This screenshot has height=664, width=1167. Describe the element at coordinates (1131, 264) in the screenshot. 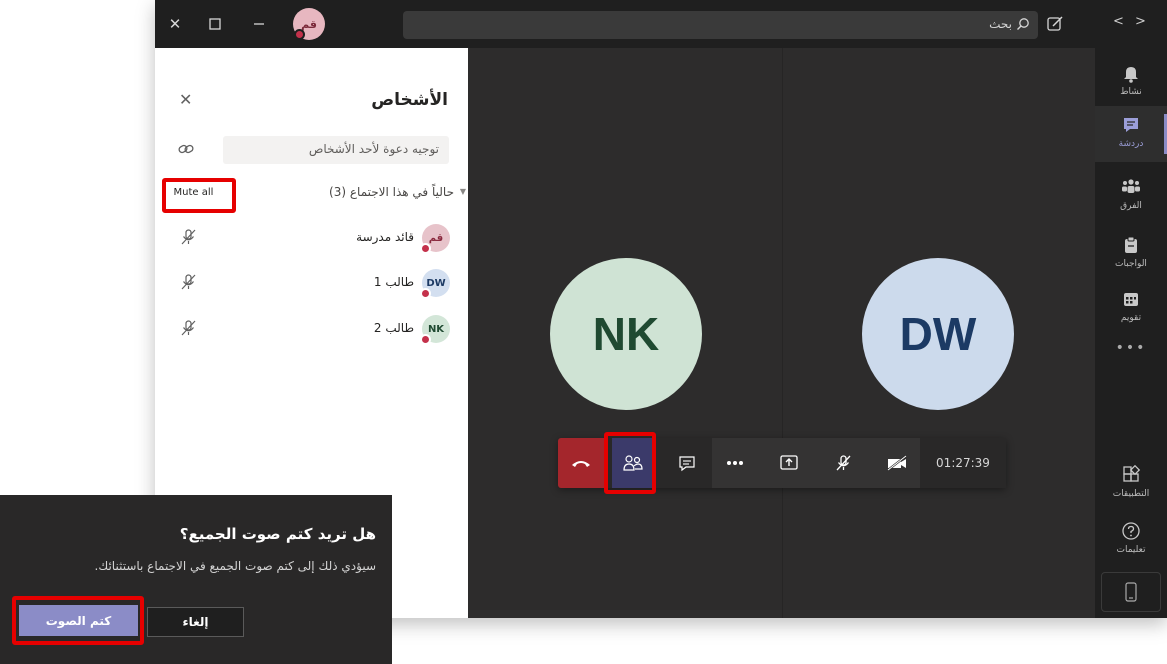

I see `rail-item-label: الواجبات` at that location.